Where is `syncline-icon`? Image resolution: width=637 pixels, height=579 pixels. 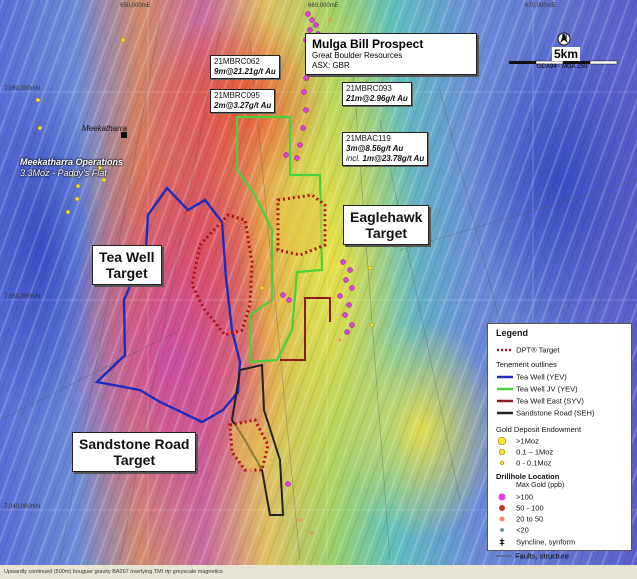 syncline-icon is located at coordinates (505, 542).